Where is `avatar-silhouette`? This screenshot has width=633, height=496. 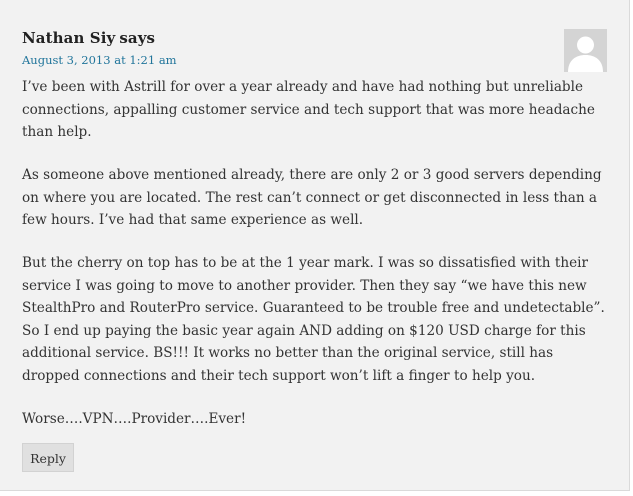 avatar-silhouette is located at coordinates (585, 50).